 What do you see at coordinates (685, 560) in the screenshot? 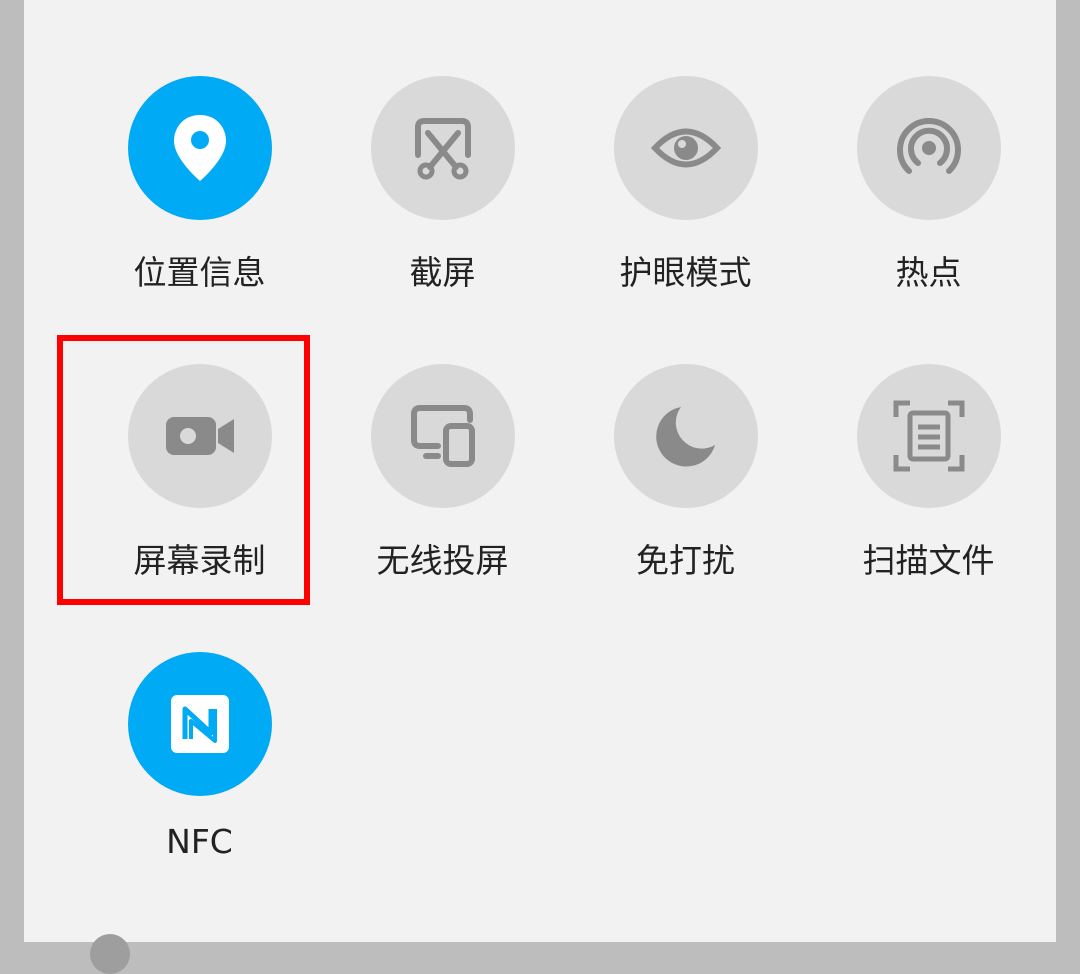
I see `tile-label: 免打扰` at bounding box center [685, 560].